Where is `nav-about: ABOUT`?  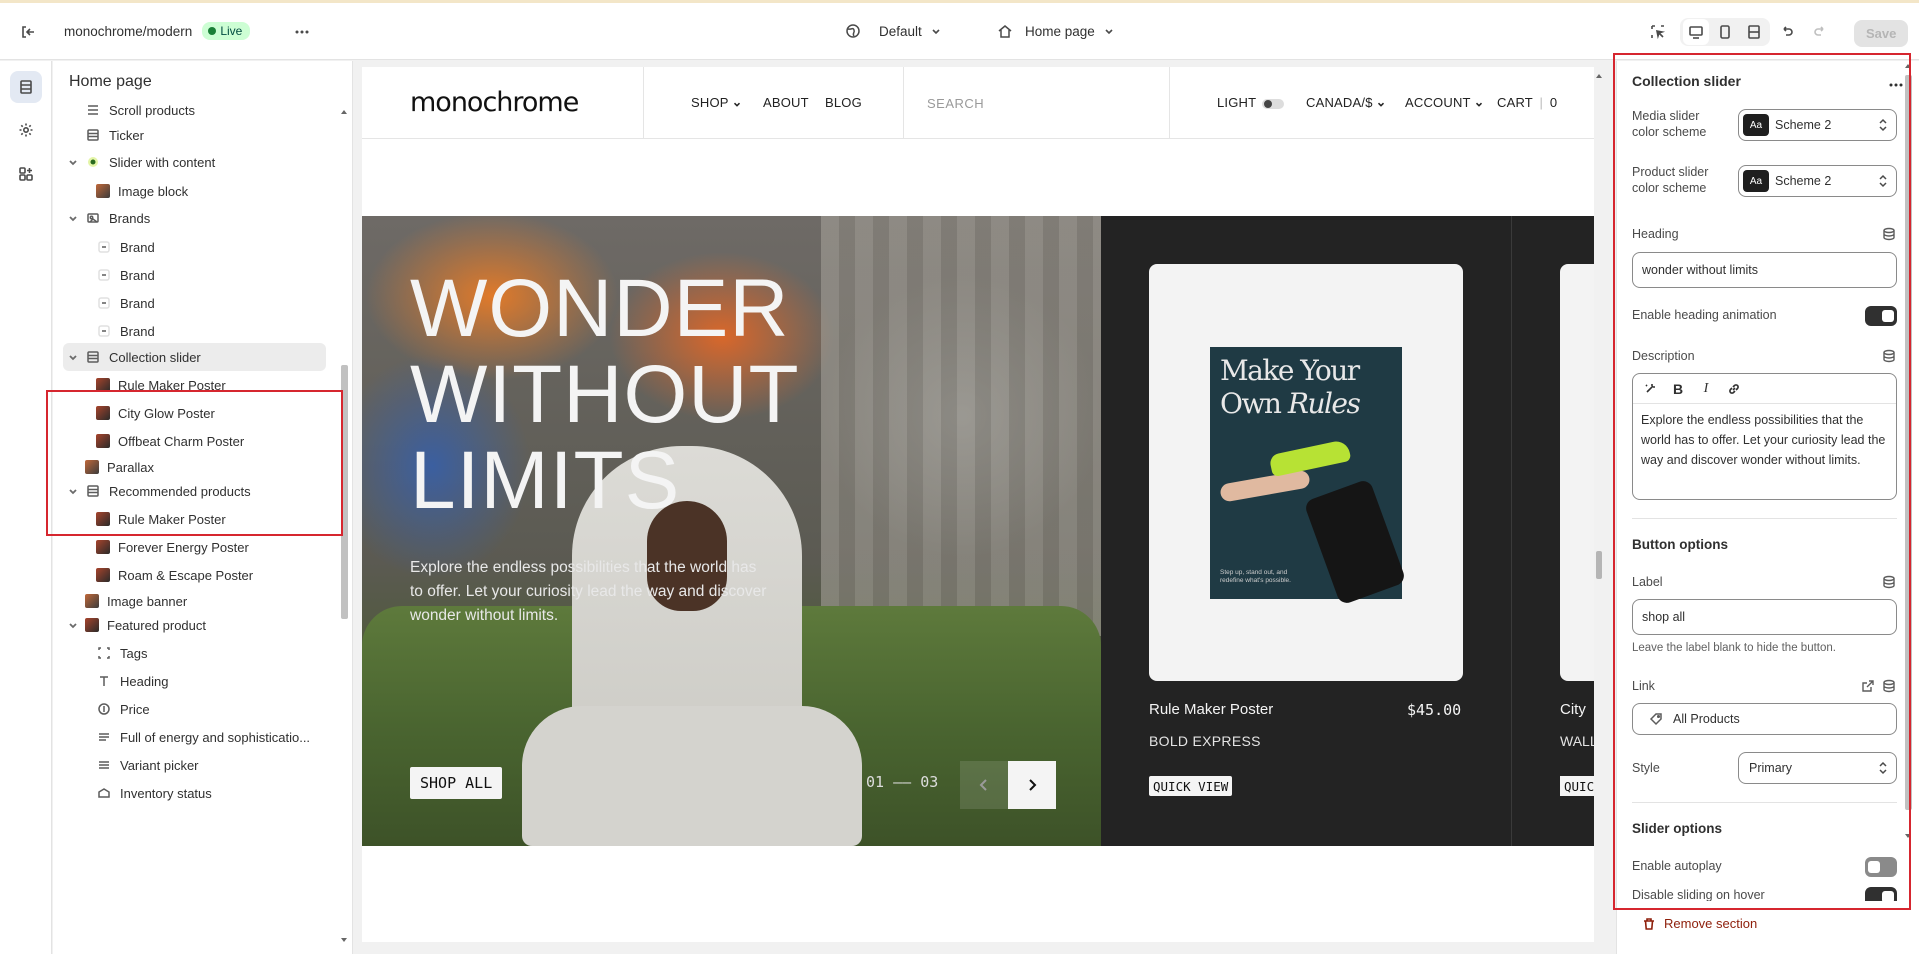 nav-about: ABOUT is located at coordinates (786, 102).